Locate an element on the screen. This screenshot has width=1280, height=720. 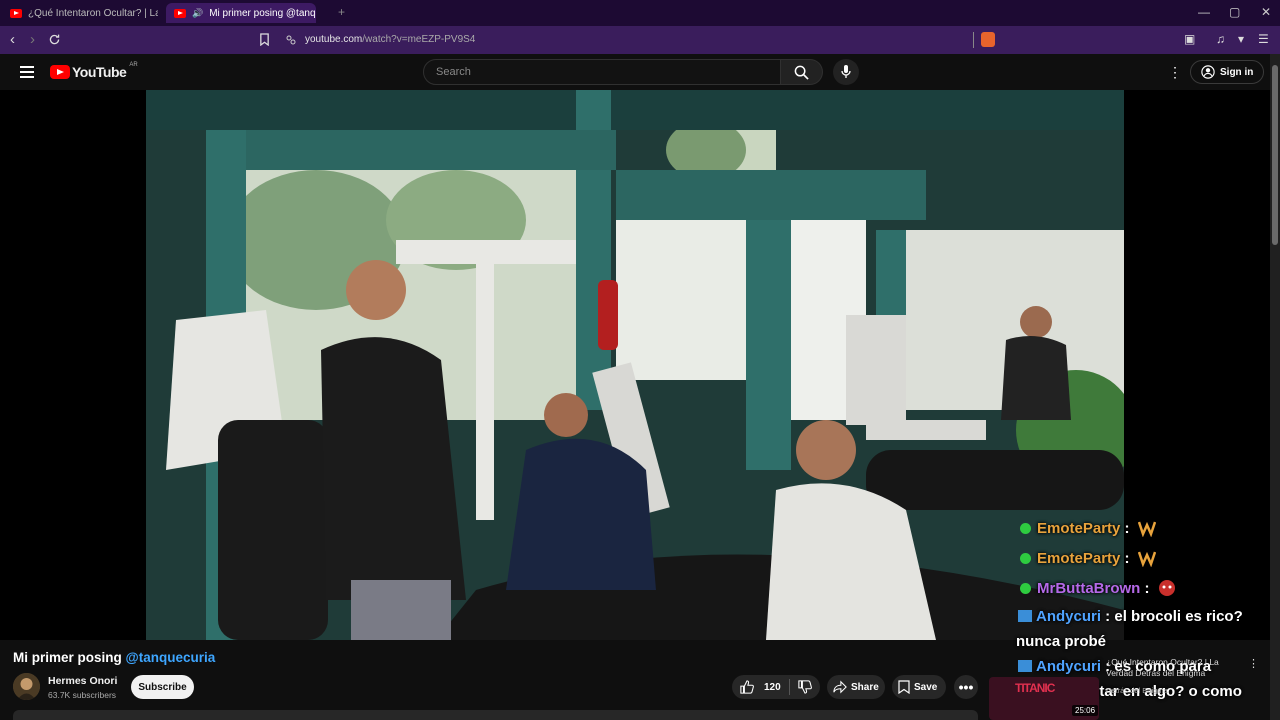
voice-search-button is located at coordinates (846, 72).